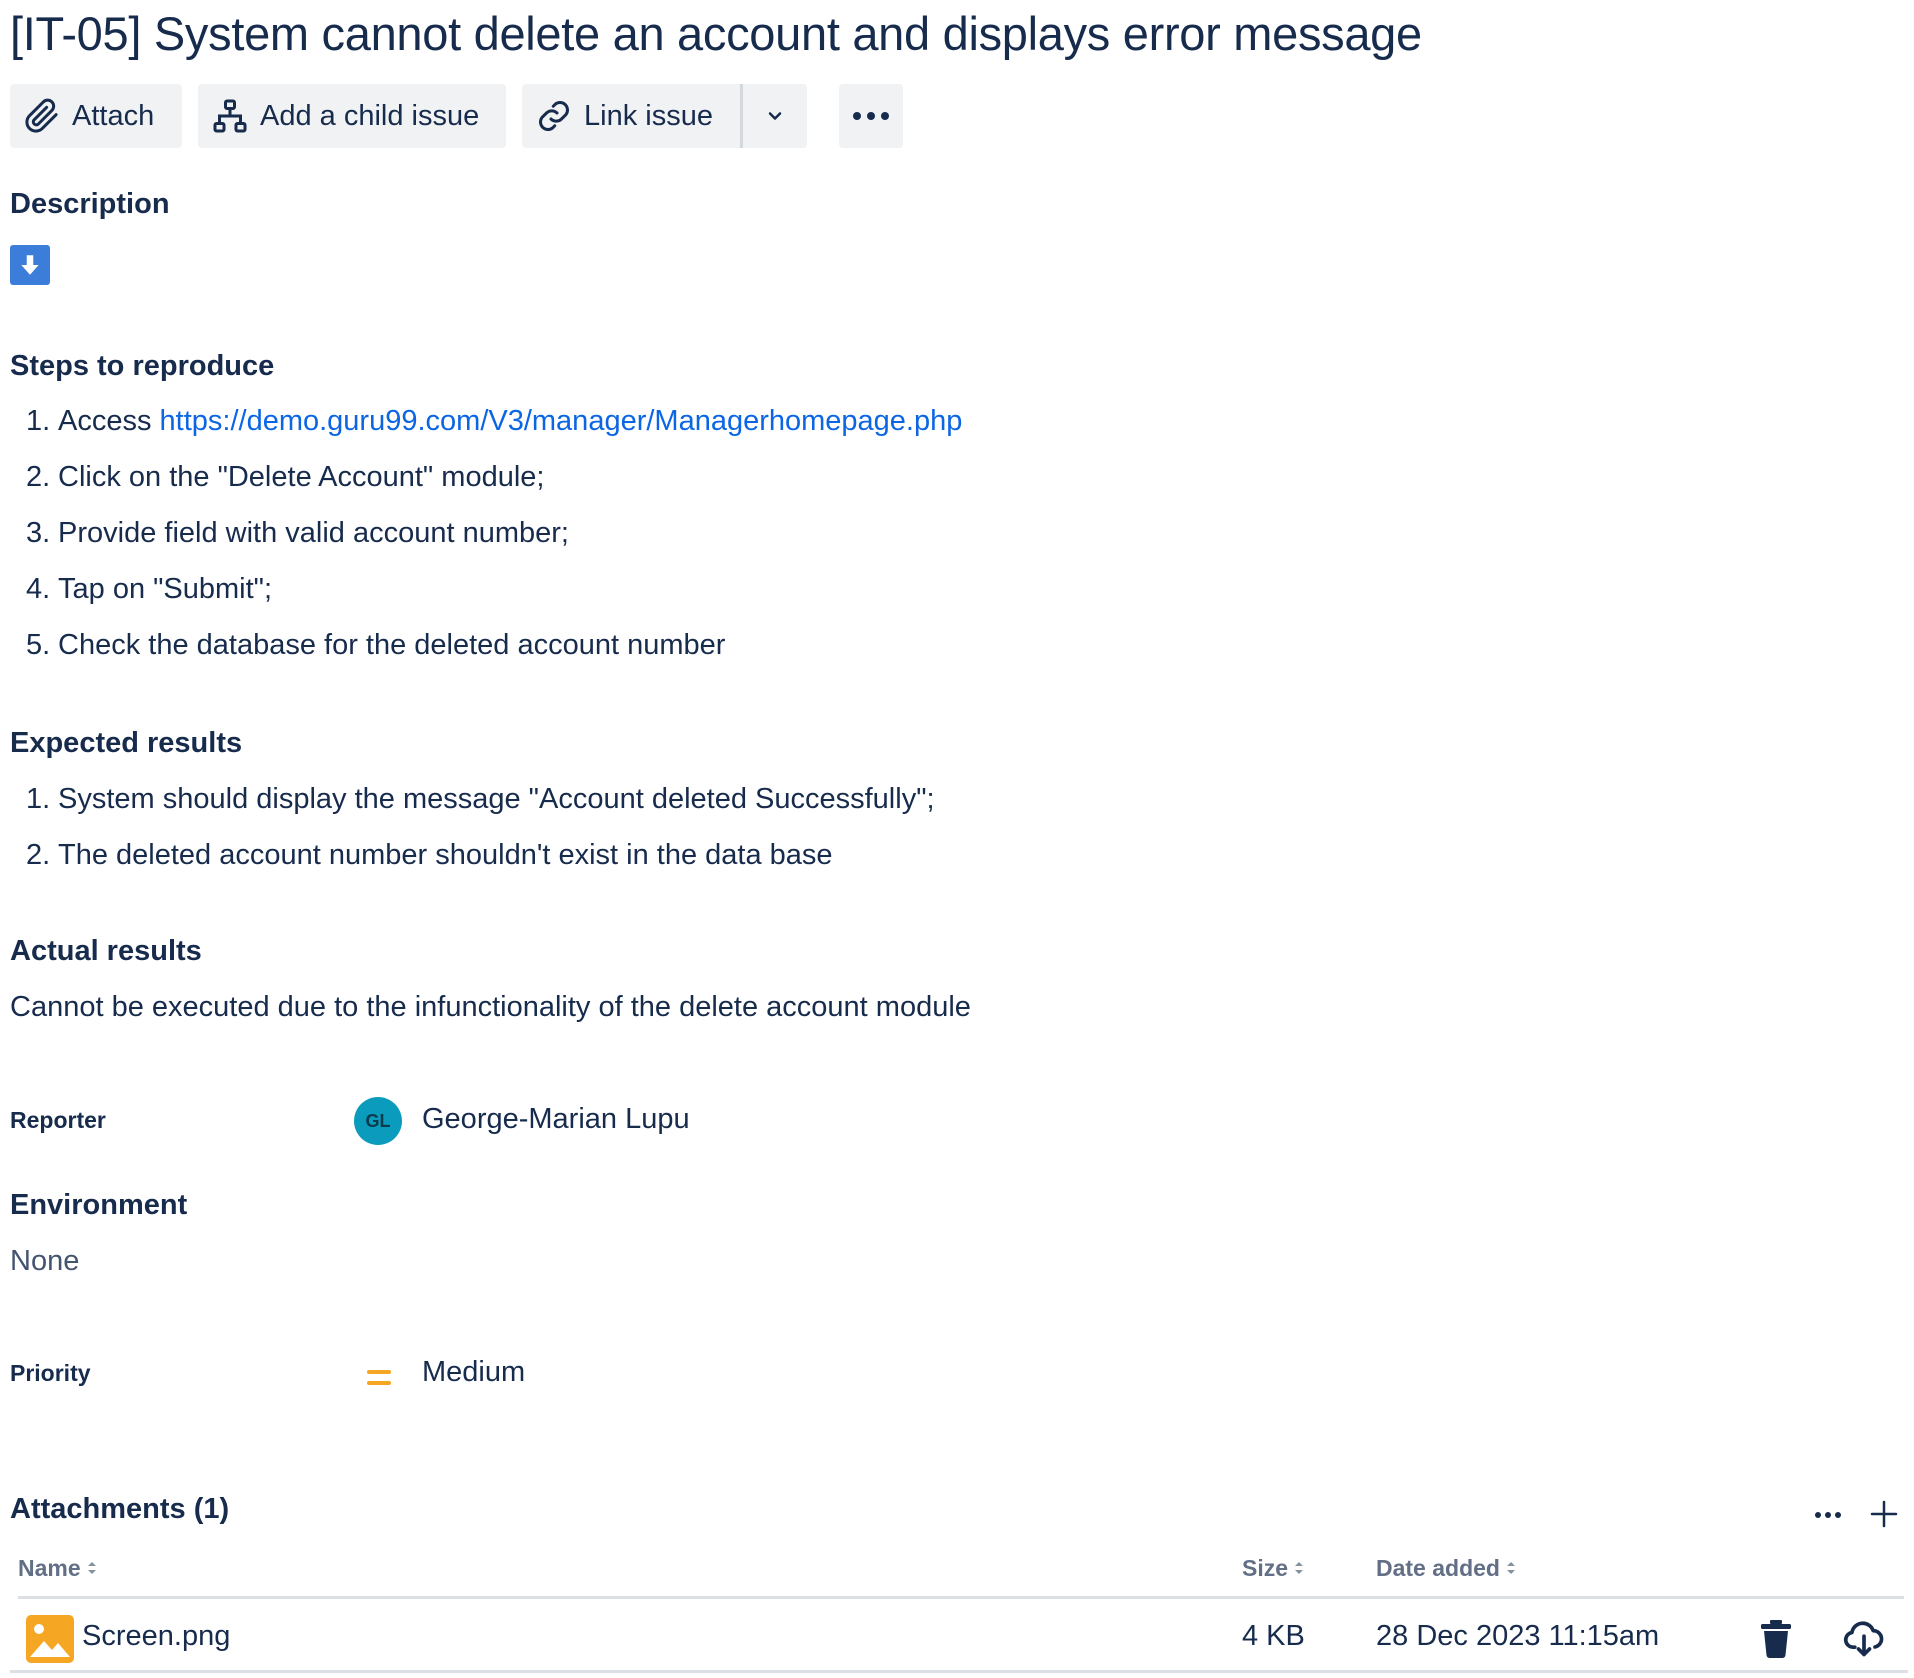 This screenshot has width=1914, height=1678. What do you see at coordinates (38, 645) in the screenshot?
I see `step-number: 5.` at bounding box center [38, 645].